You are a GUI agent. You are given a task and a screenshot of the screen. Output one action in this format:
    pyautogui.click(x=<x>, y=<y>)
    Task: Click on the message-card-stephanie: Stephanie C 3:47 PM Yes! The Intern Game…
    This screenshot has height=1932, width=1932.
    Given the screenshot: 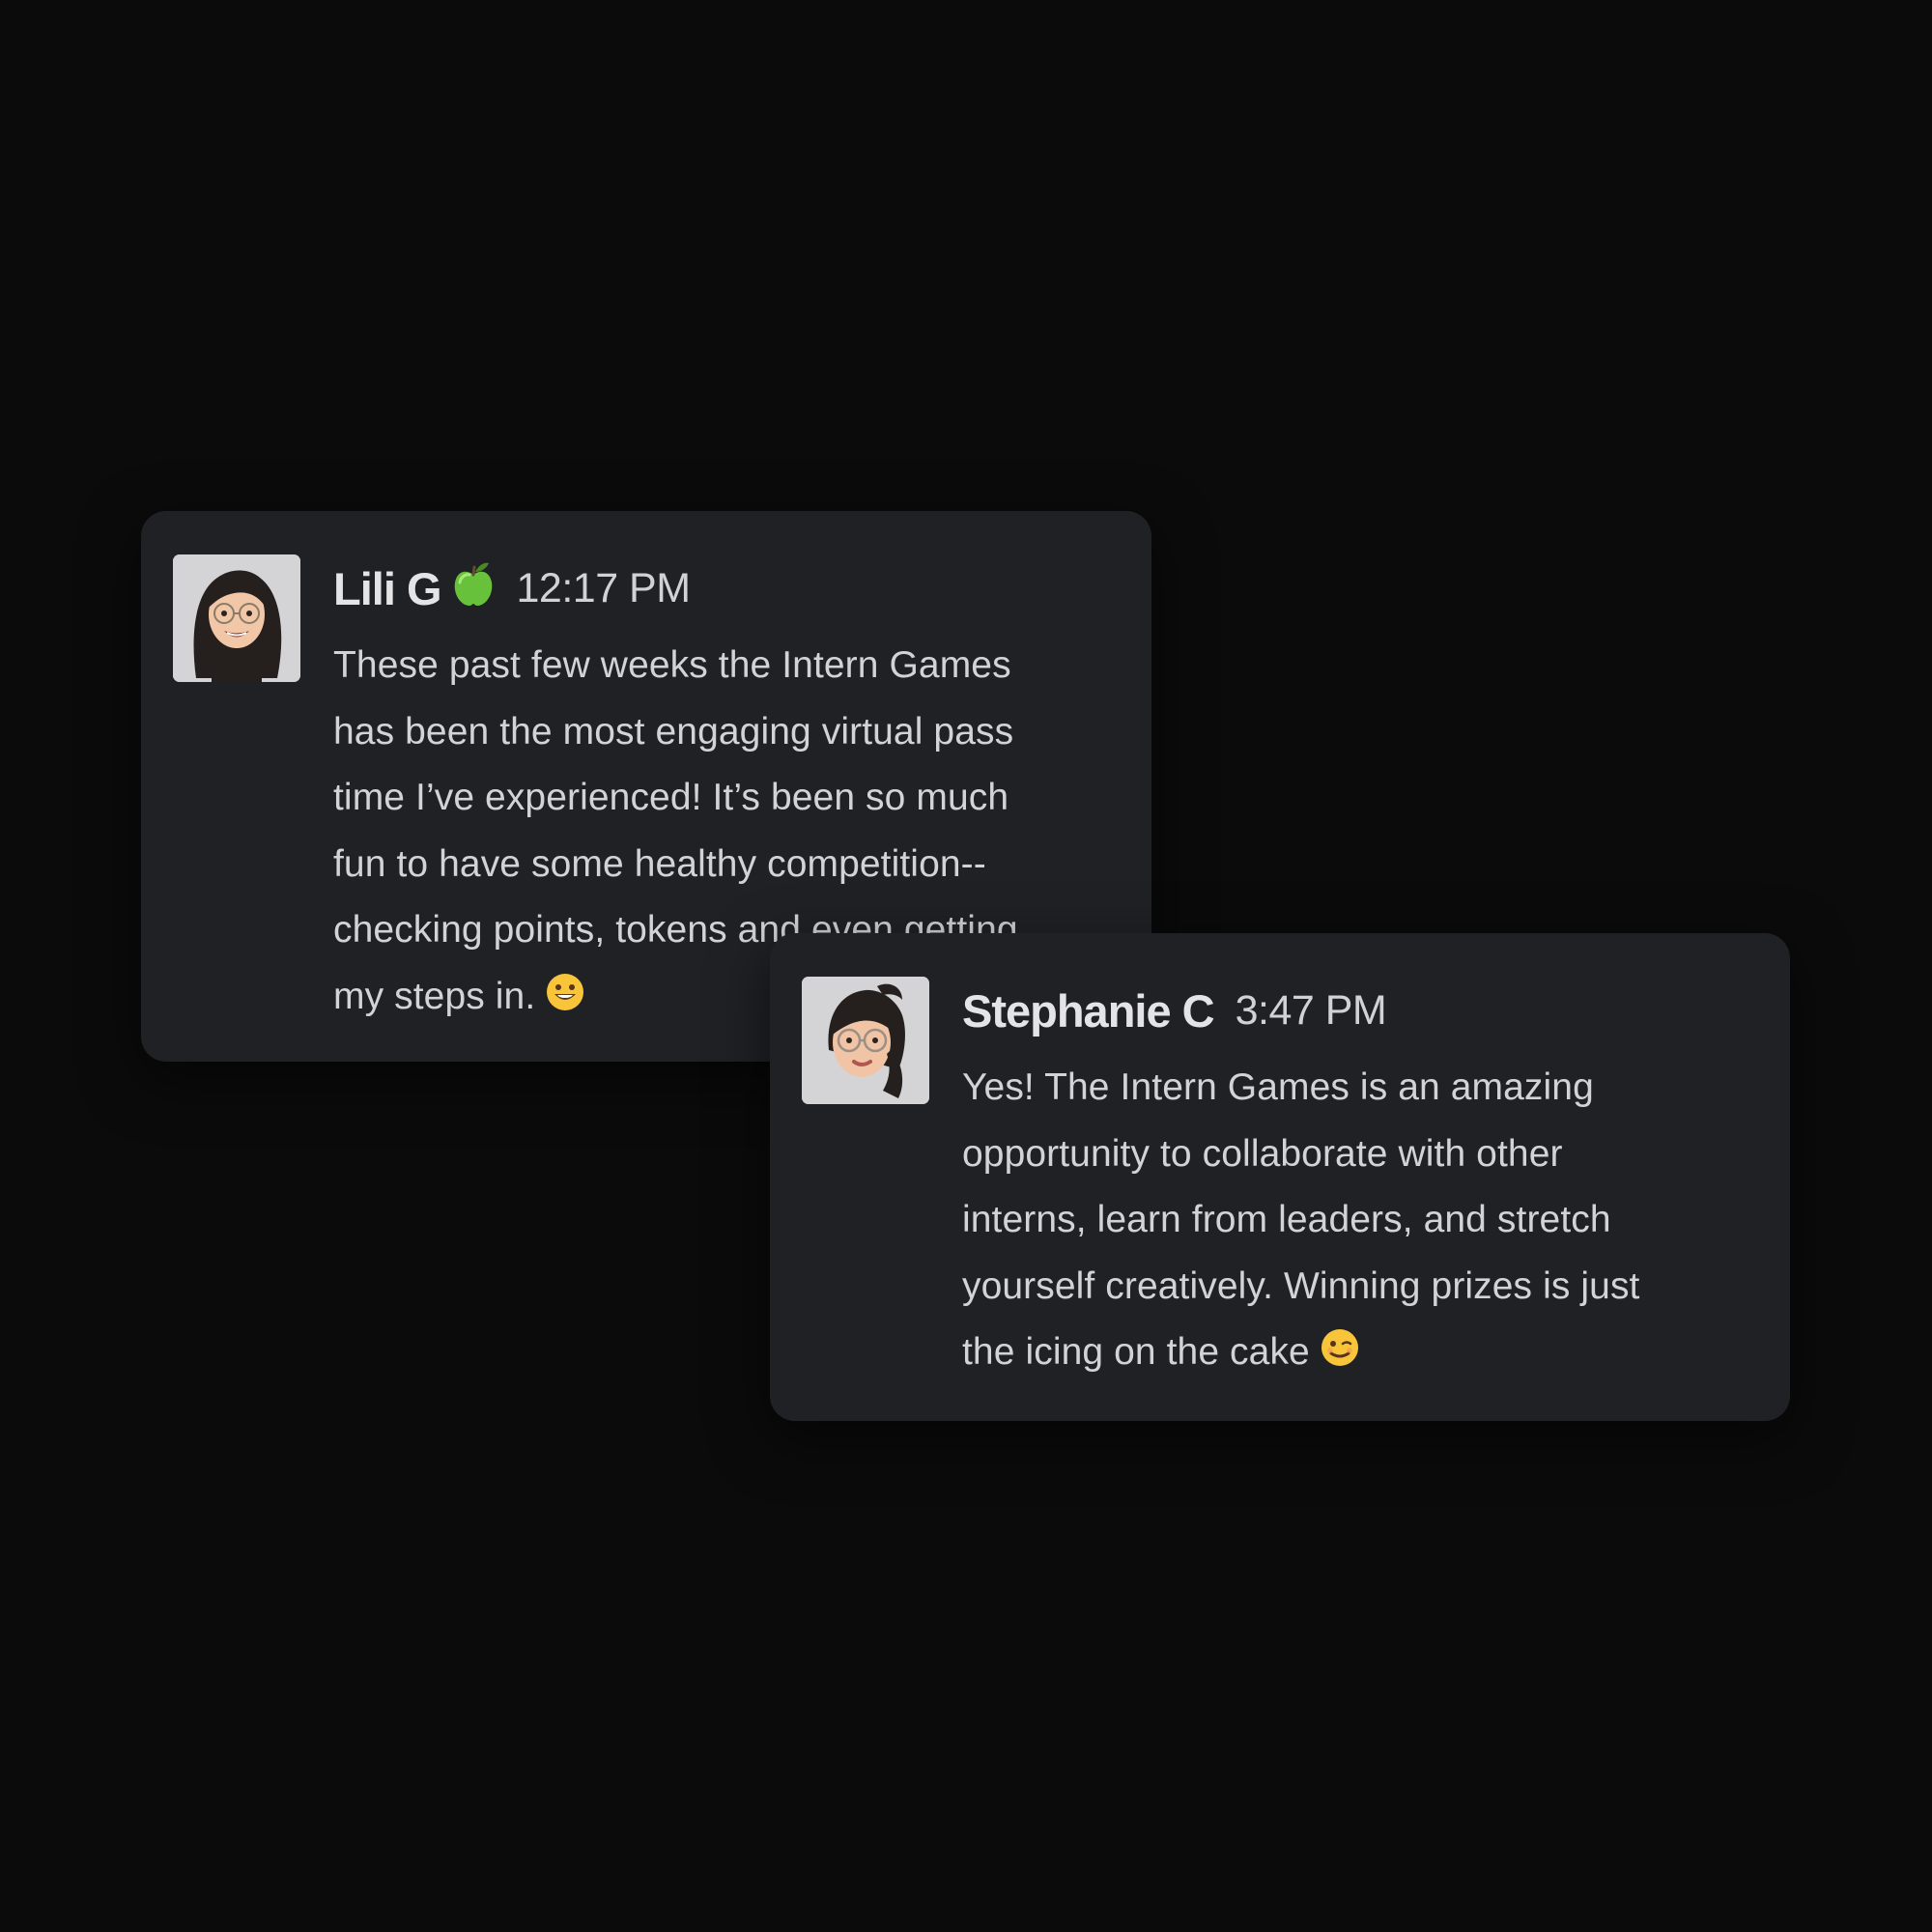 What is the action you would take?
    pyautogui.click(x=1280, y=1177)
    